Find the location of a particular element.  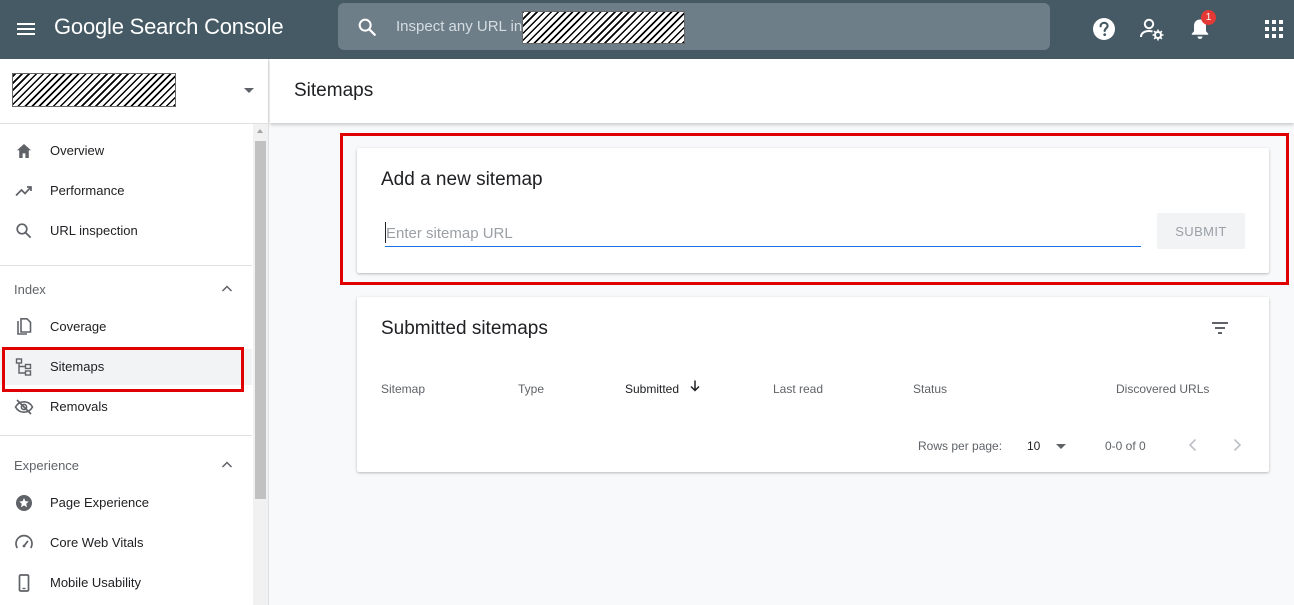

sidebar-item-coverage: Coverage is located at coordinates (126, 327).